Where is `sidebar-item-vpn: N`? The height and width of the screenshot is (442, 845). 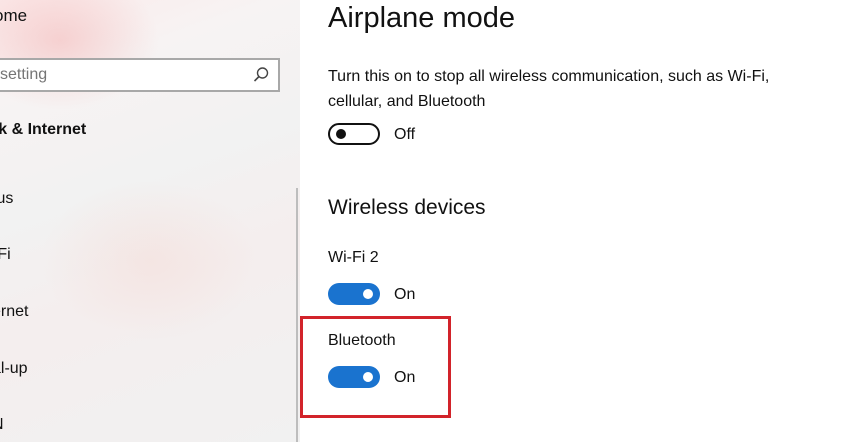
sidebar-item-vpn: N is located at coordinates (2, 425).